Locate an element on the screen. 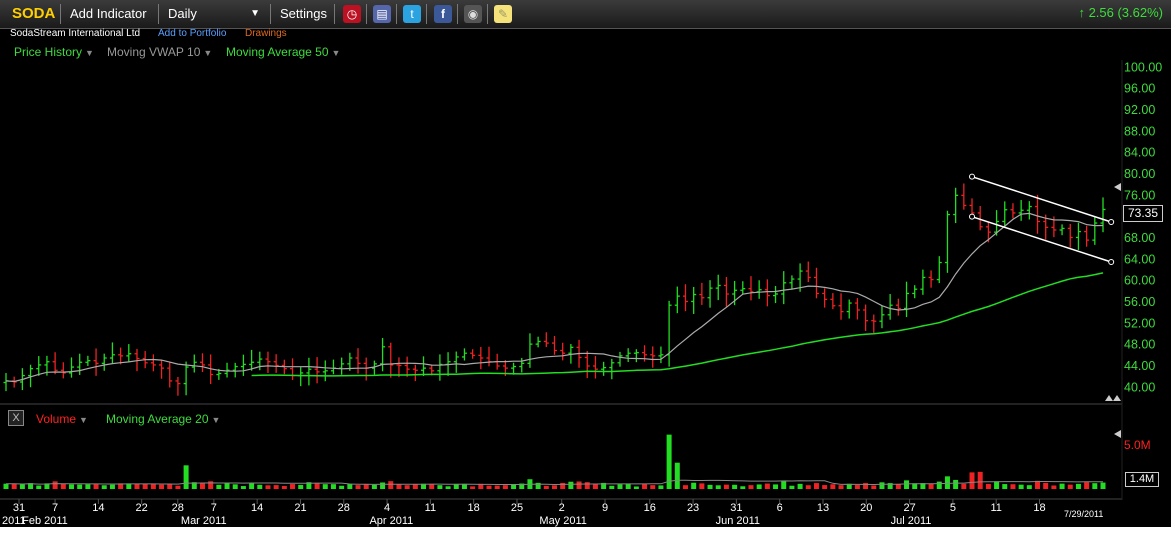  volume-toggle: Volume ▼ is located at coordinates (62, 419).